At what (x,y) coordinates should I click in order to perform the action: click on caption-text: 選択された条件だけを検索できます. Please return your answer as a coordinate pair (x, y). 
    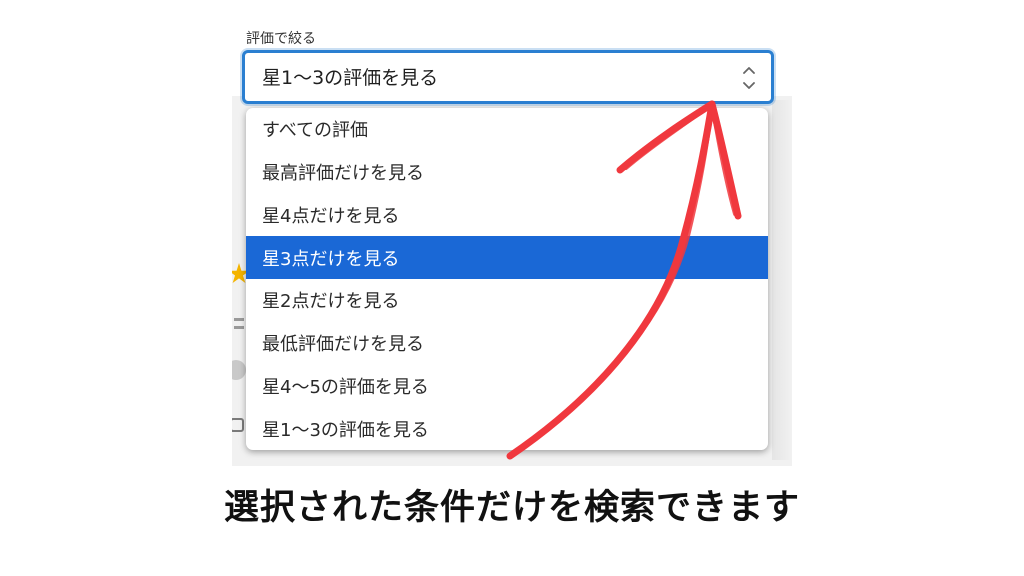
    Looking at the image, I should click on (511, 508).